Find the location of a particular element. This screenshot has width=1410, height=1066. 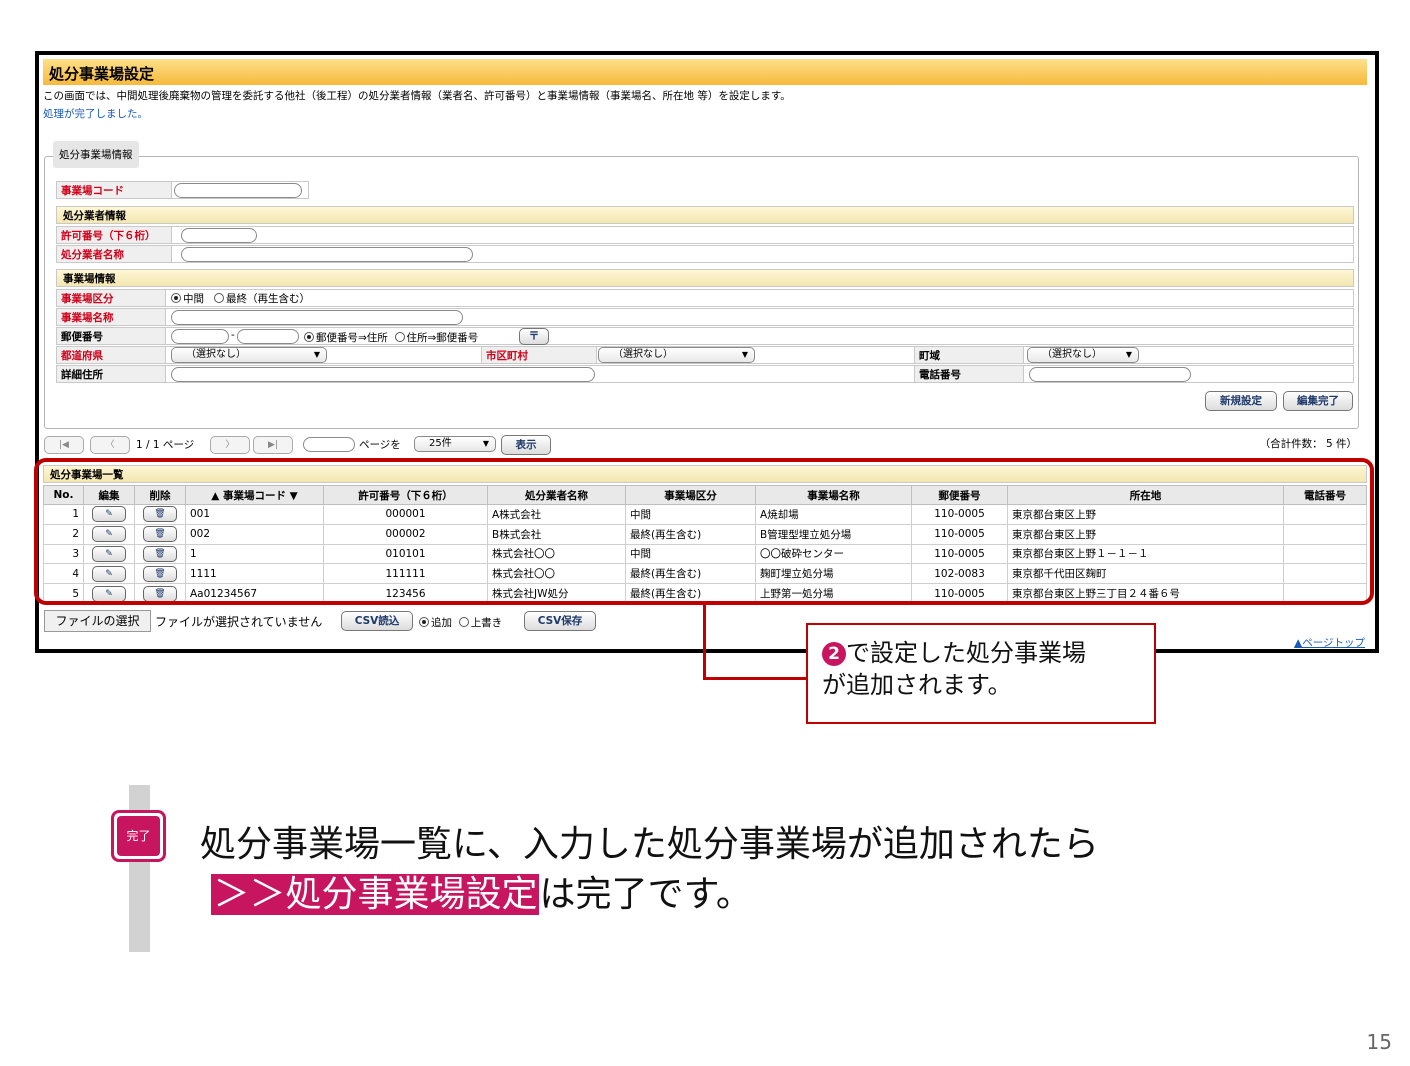

permit-cell is located at coordinates (762, 235).